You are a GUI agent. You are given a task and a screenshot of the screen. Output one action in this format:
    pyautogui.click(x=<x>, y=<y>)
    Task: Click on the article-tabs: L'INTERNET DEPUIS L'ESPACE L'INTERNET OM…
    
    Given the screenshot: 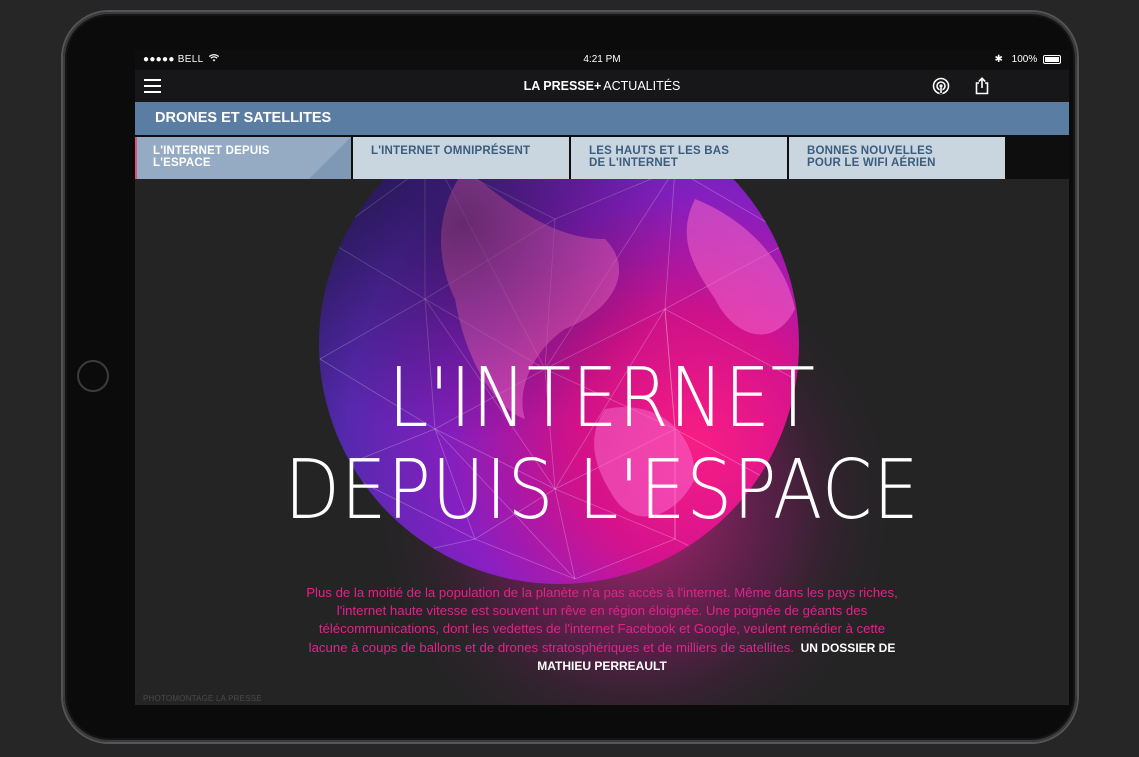 What is the action you would take?
    pyautogui.click(x=602, y=158)
    